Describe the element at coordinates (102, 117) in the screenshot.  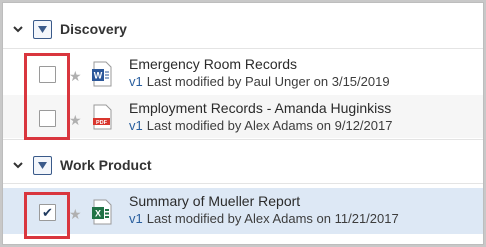
I see `pdf-document-icon: PDF` at that location.